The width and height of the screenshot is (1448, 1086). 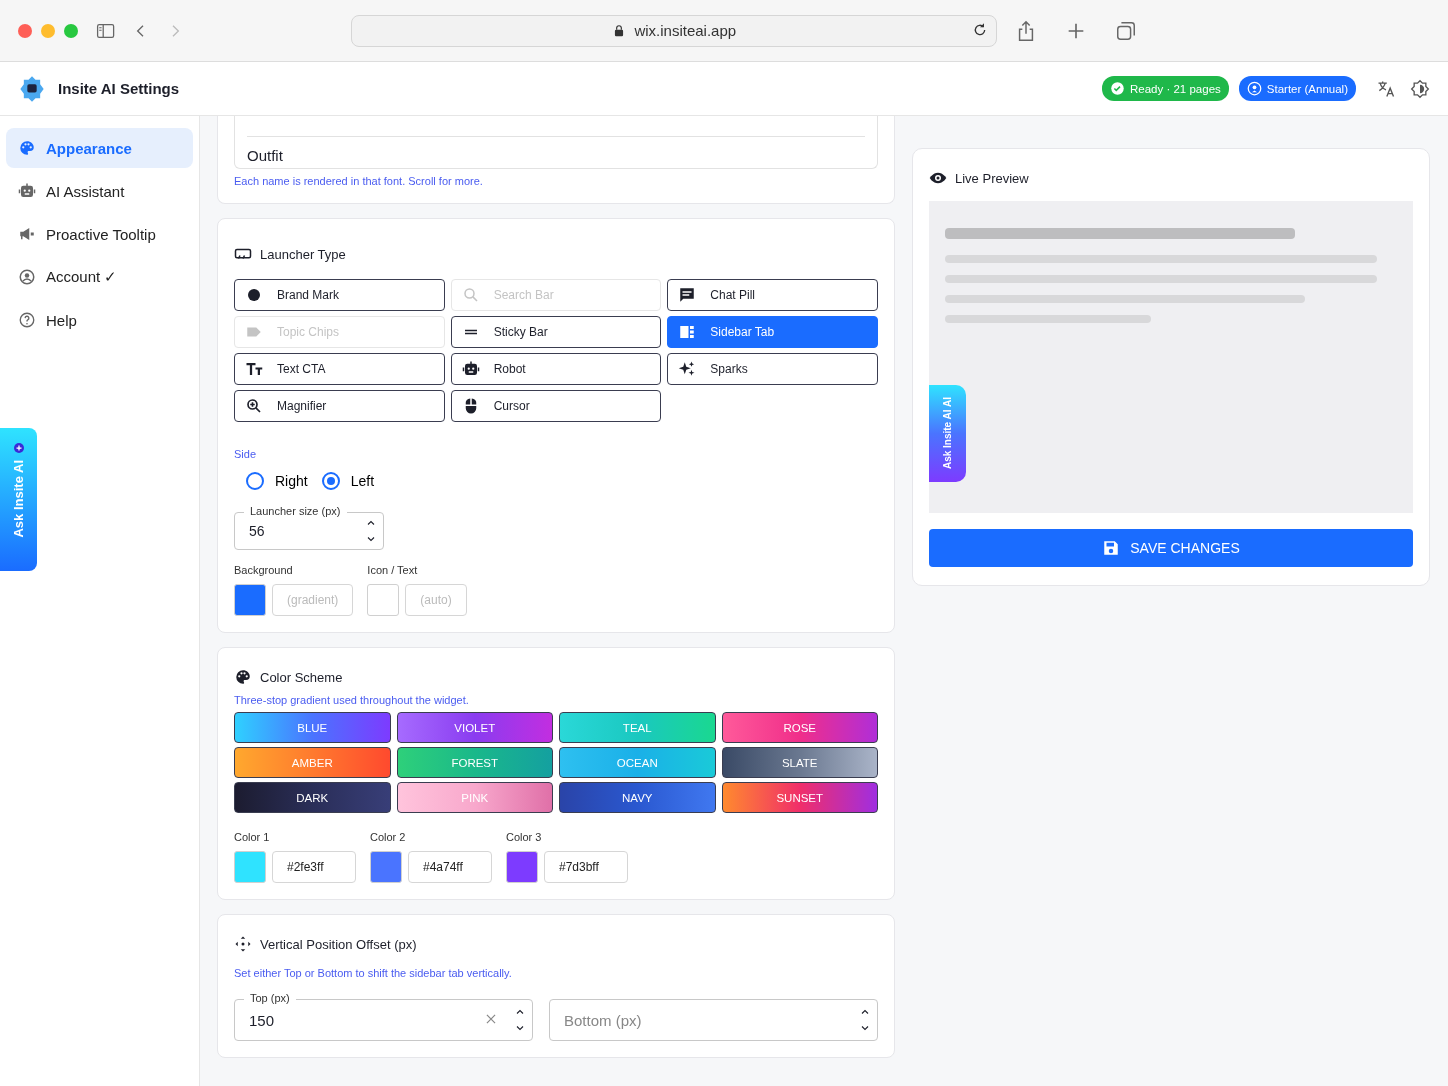 I want to click on color-field: #4a74ff, so click(x=450, y=867).